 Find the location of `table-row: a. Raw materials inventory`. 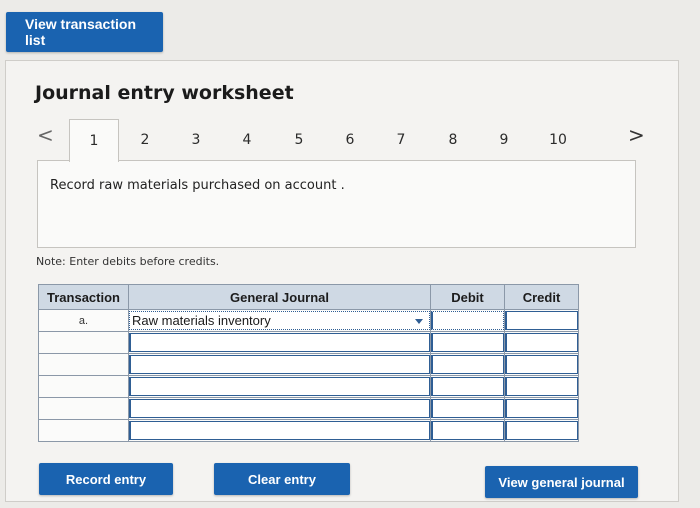

table-row: a. Raw materials inventory is located at coordinates (308, 320).